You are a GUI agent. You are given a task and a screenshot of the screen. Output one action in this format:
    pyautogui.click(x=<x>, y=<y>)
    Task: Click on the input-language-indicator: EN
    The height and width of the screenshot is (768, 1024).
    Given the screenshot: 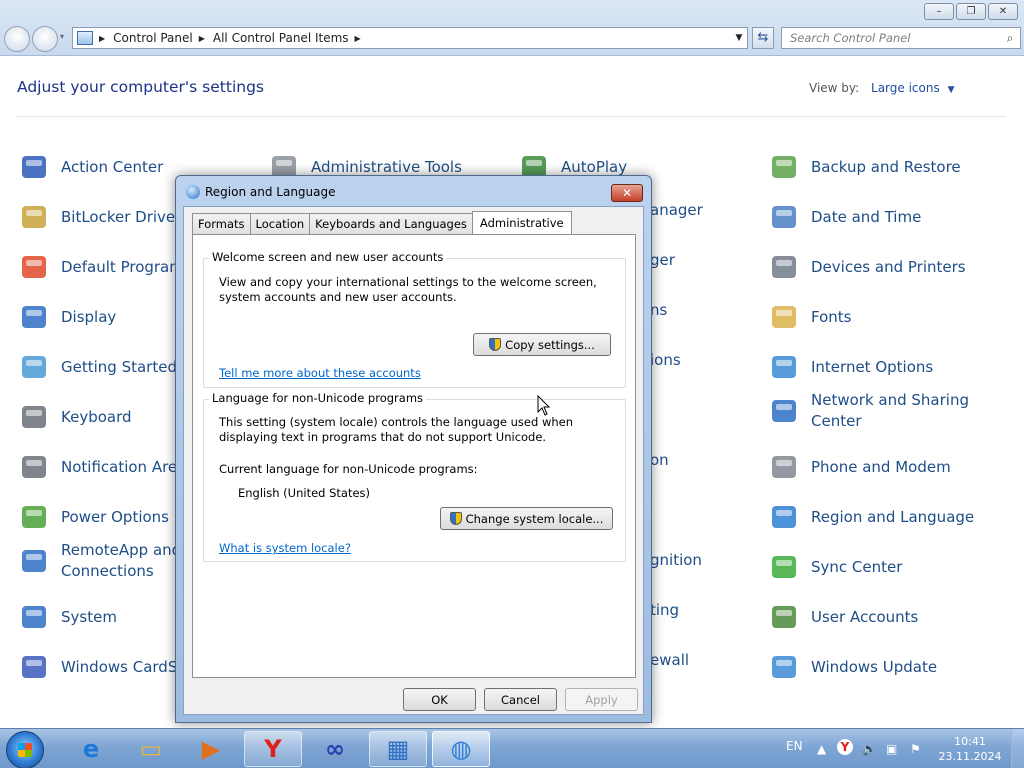 What is the action you would take?
    pyautogui.click(x=794, y=746)
    